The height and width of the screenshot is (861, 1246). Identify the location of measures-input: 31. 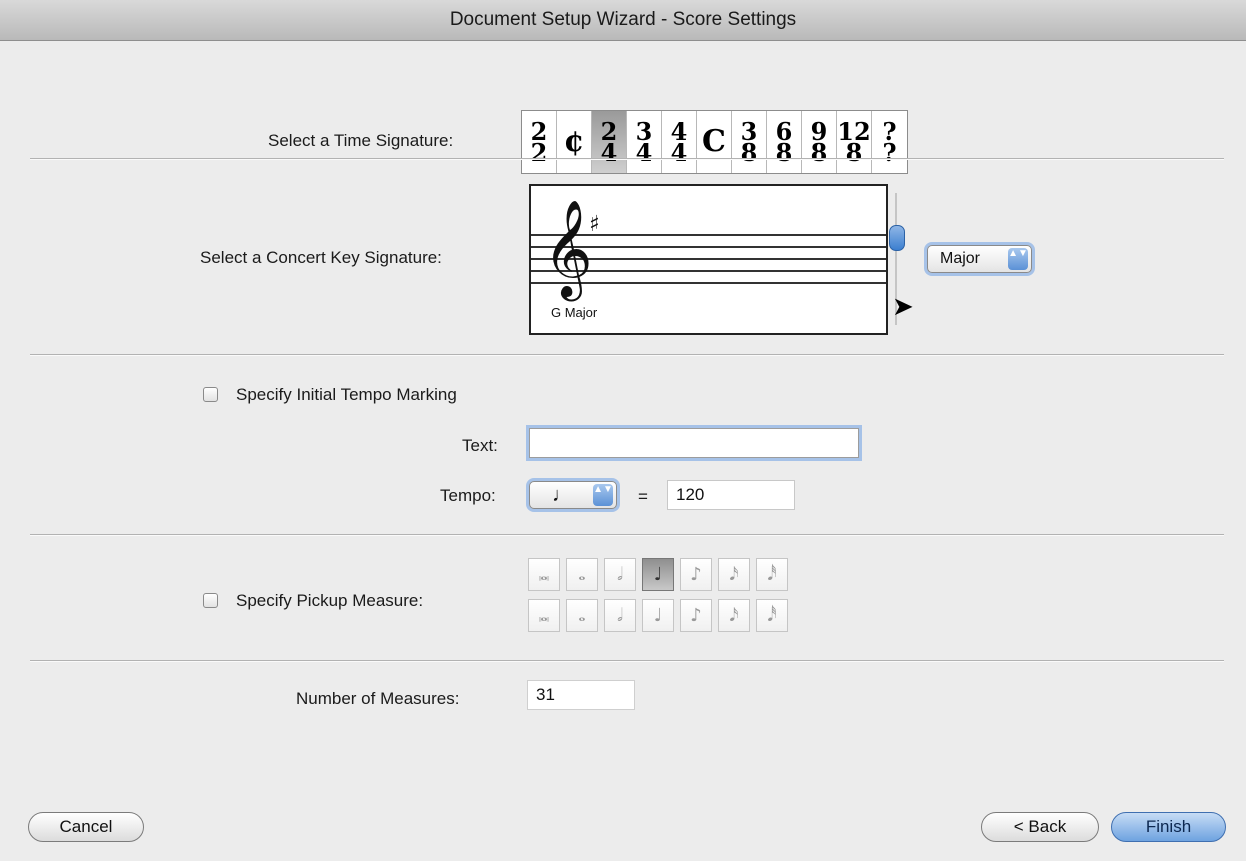
(581, 695).